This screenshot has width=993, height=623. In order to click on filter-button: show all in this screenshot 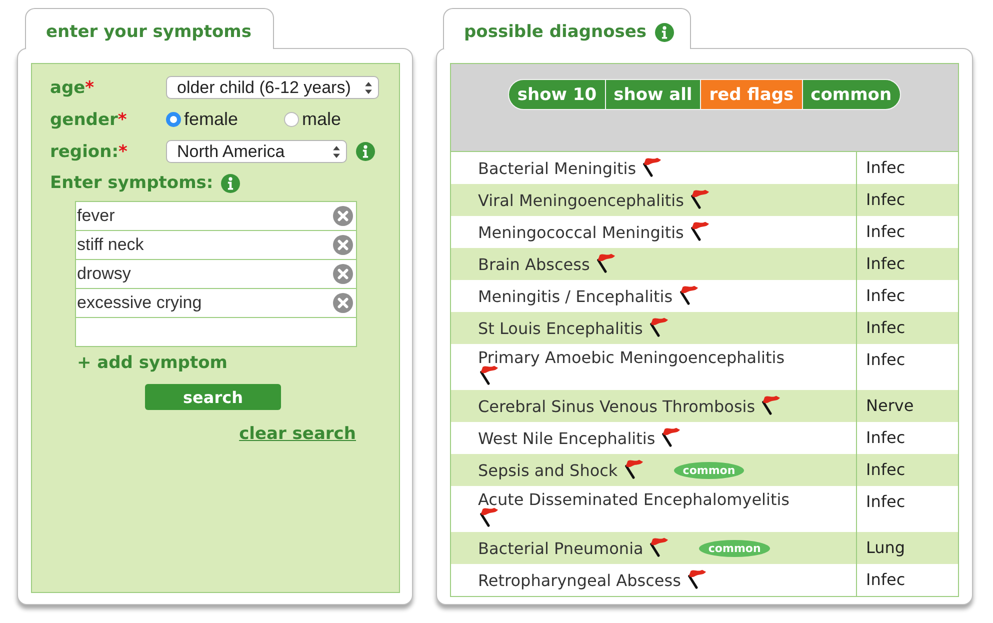, I will do `click(653, 94)`.